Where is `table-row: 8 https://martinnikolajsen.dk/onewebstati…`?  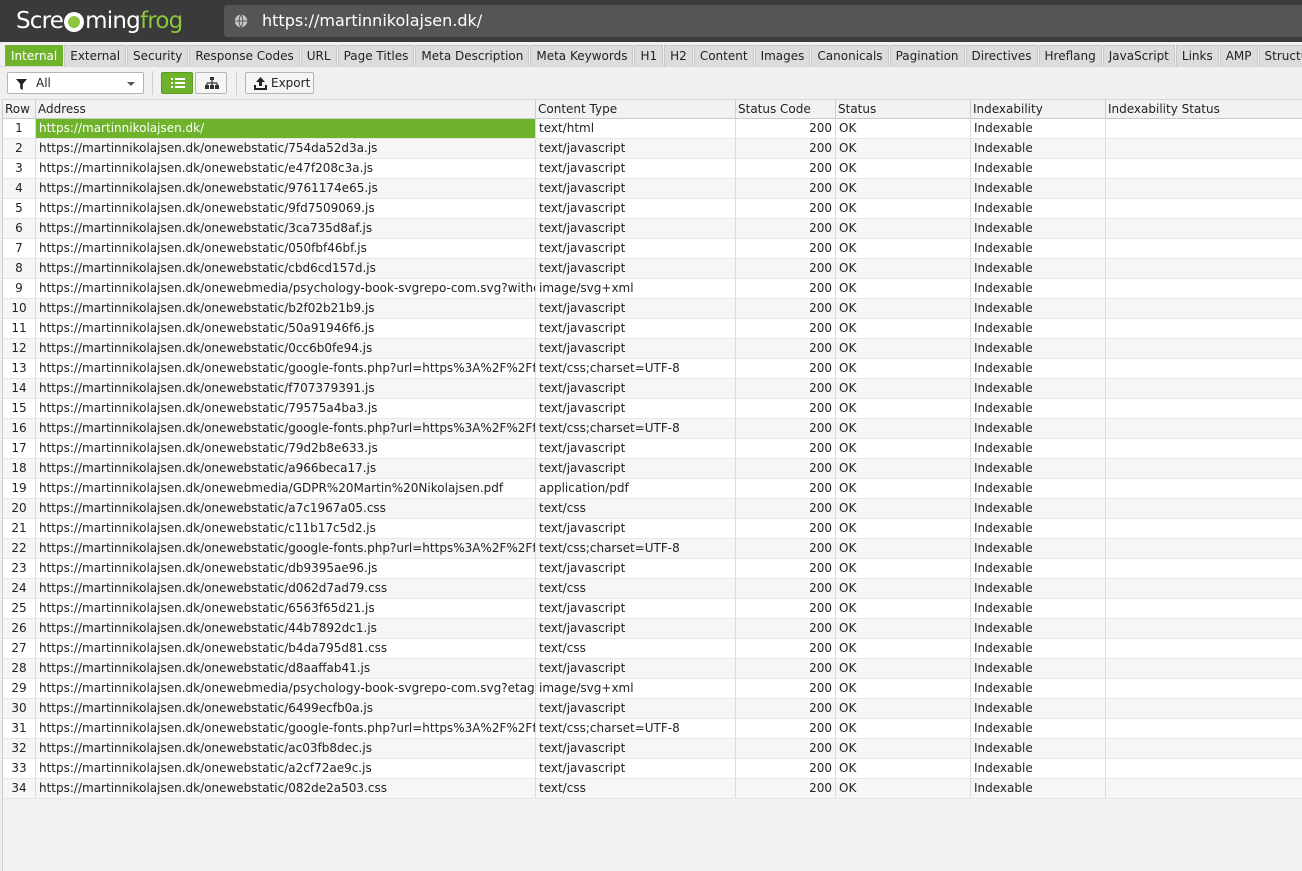 table-row: 8 https://martinnikolajsen.dk/onewebstati… is located at coordinates (652, 269).